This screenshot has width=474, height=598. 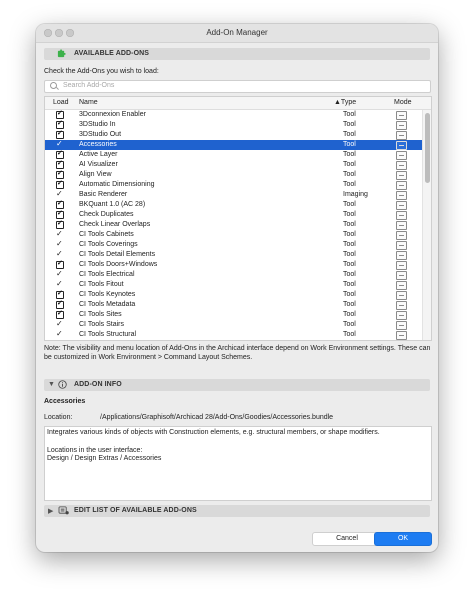 I want to click on scrollbar-thumb, so click(x=427, y=148).